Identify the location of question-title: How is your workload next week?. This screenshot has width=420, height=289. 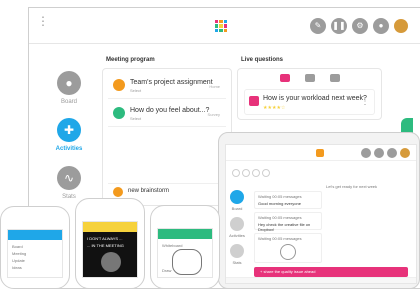
(315, 98).